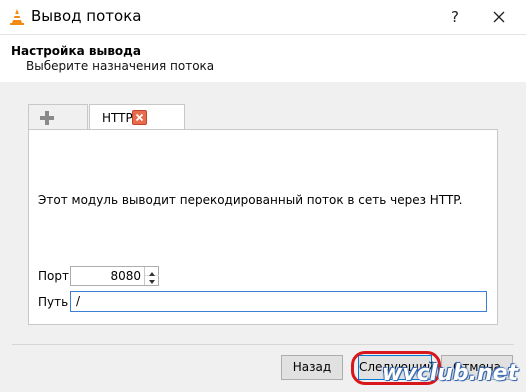 The height and width of the screenshot is (392, 526). What do you see at coordinates (139, 117) in the screenshot?
I see `close-tab-icon` at bounding box center [139, 117].